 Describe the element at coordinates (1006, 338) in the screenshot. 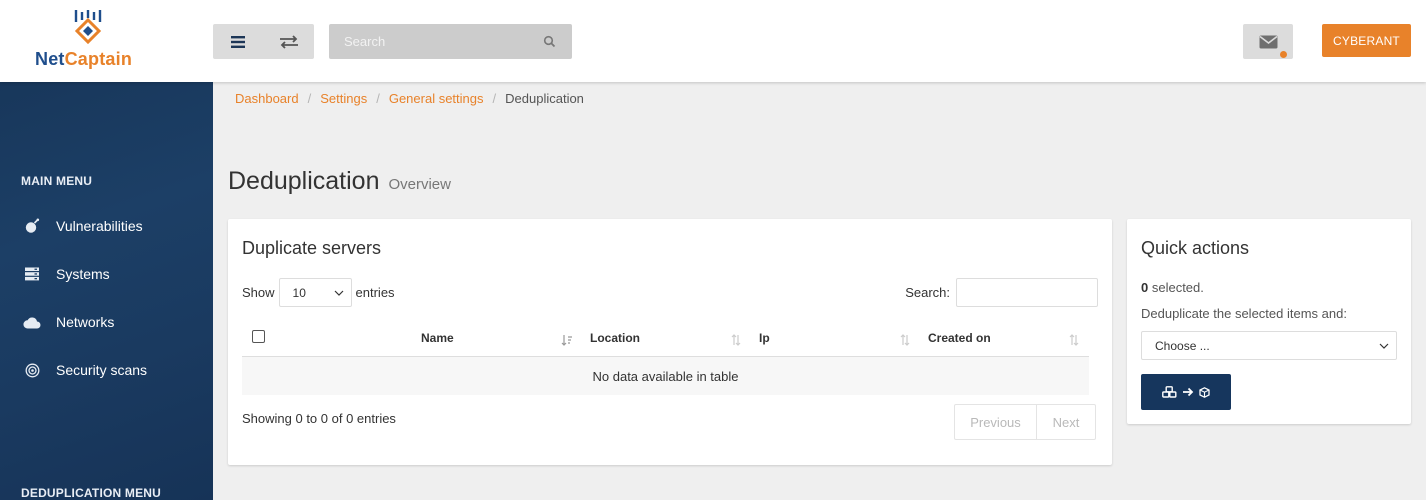

I see `column-header-created-on: Created on` at that location.